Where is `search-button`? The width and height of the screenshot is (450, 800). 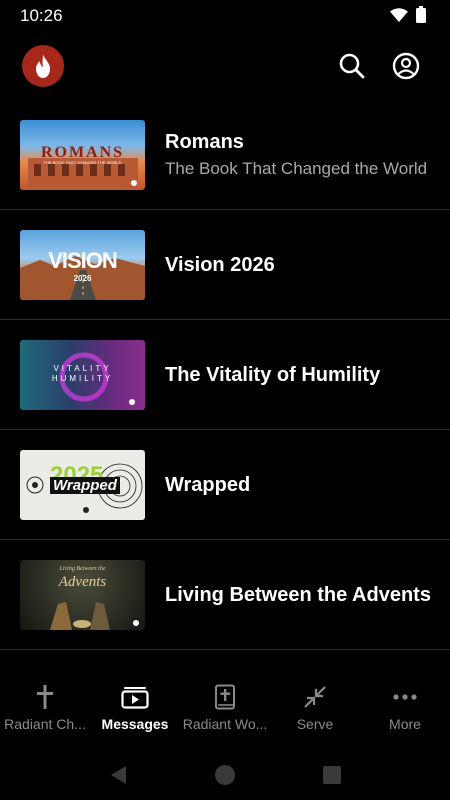
search-button is located at coordinates (352, 66).